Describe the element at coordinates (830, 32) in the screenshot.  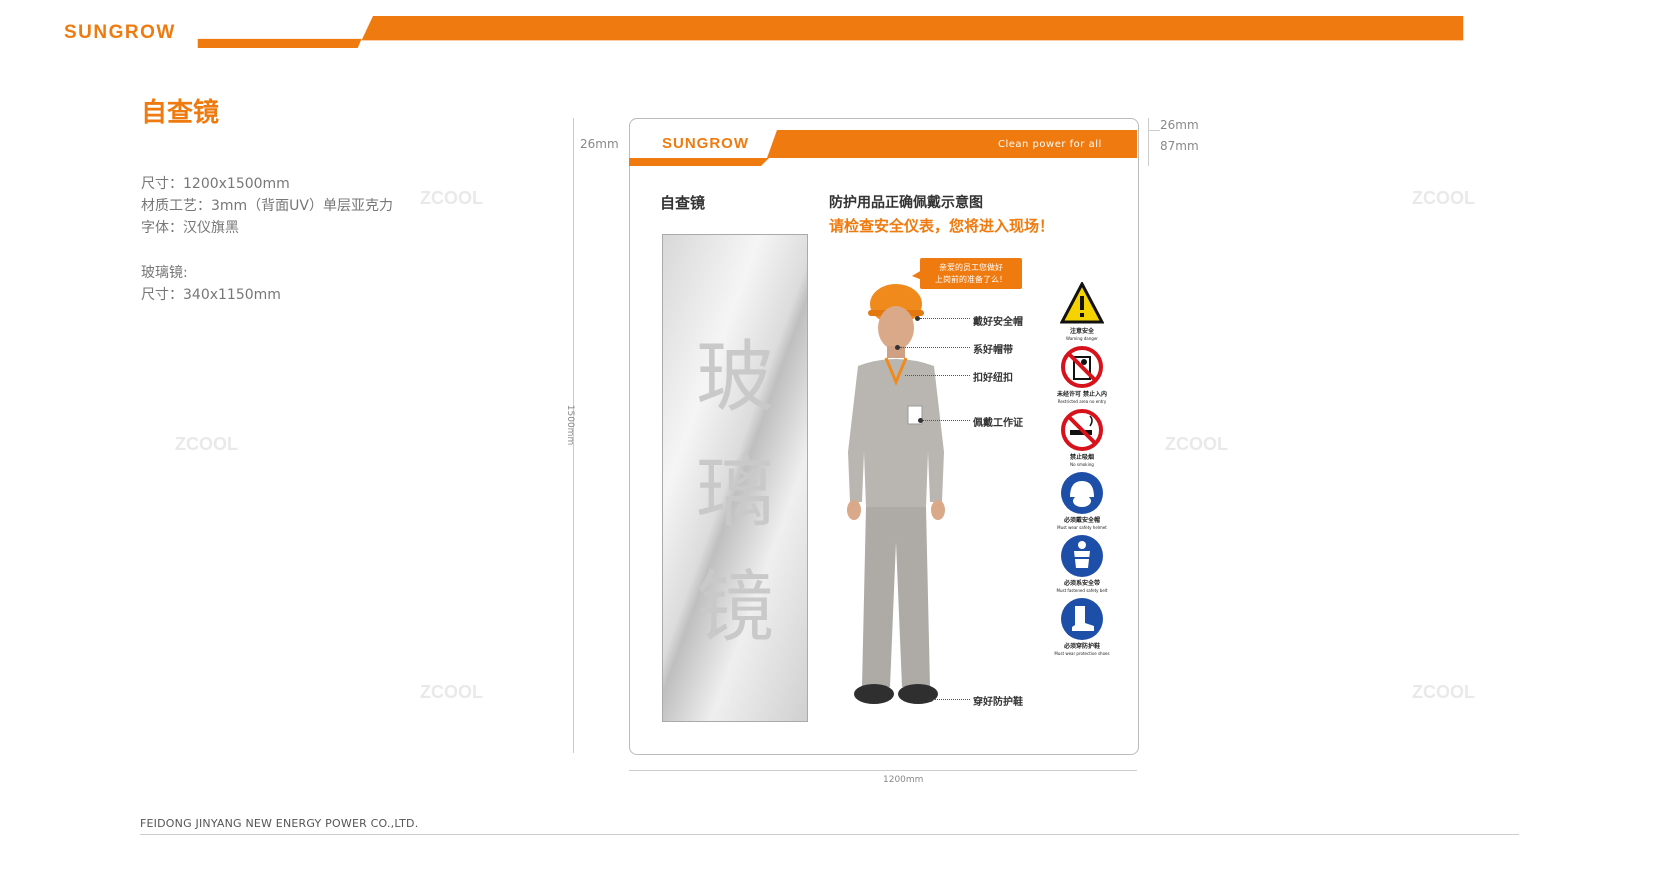
I see `header-band` at that location.